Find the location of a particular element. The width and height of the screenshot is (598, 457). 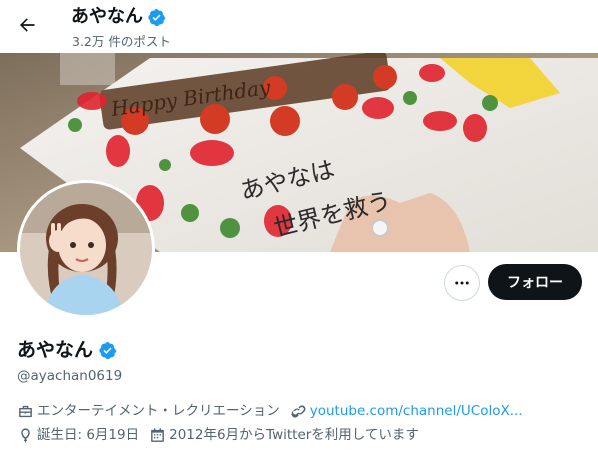

back-arrow-icon is located at coordinates (27, 25).